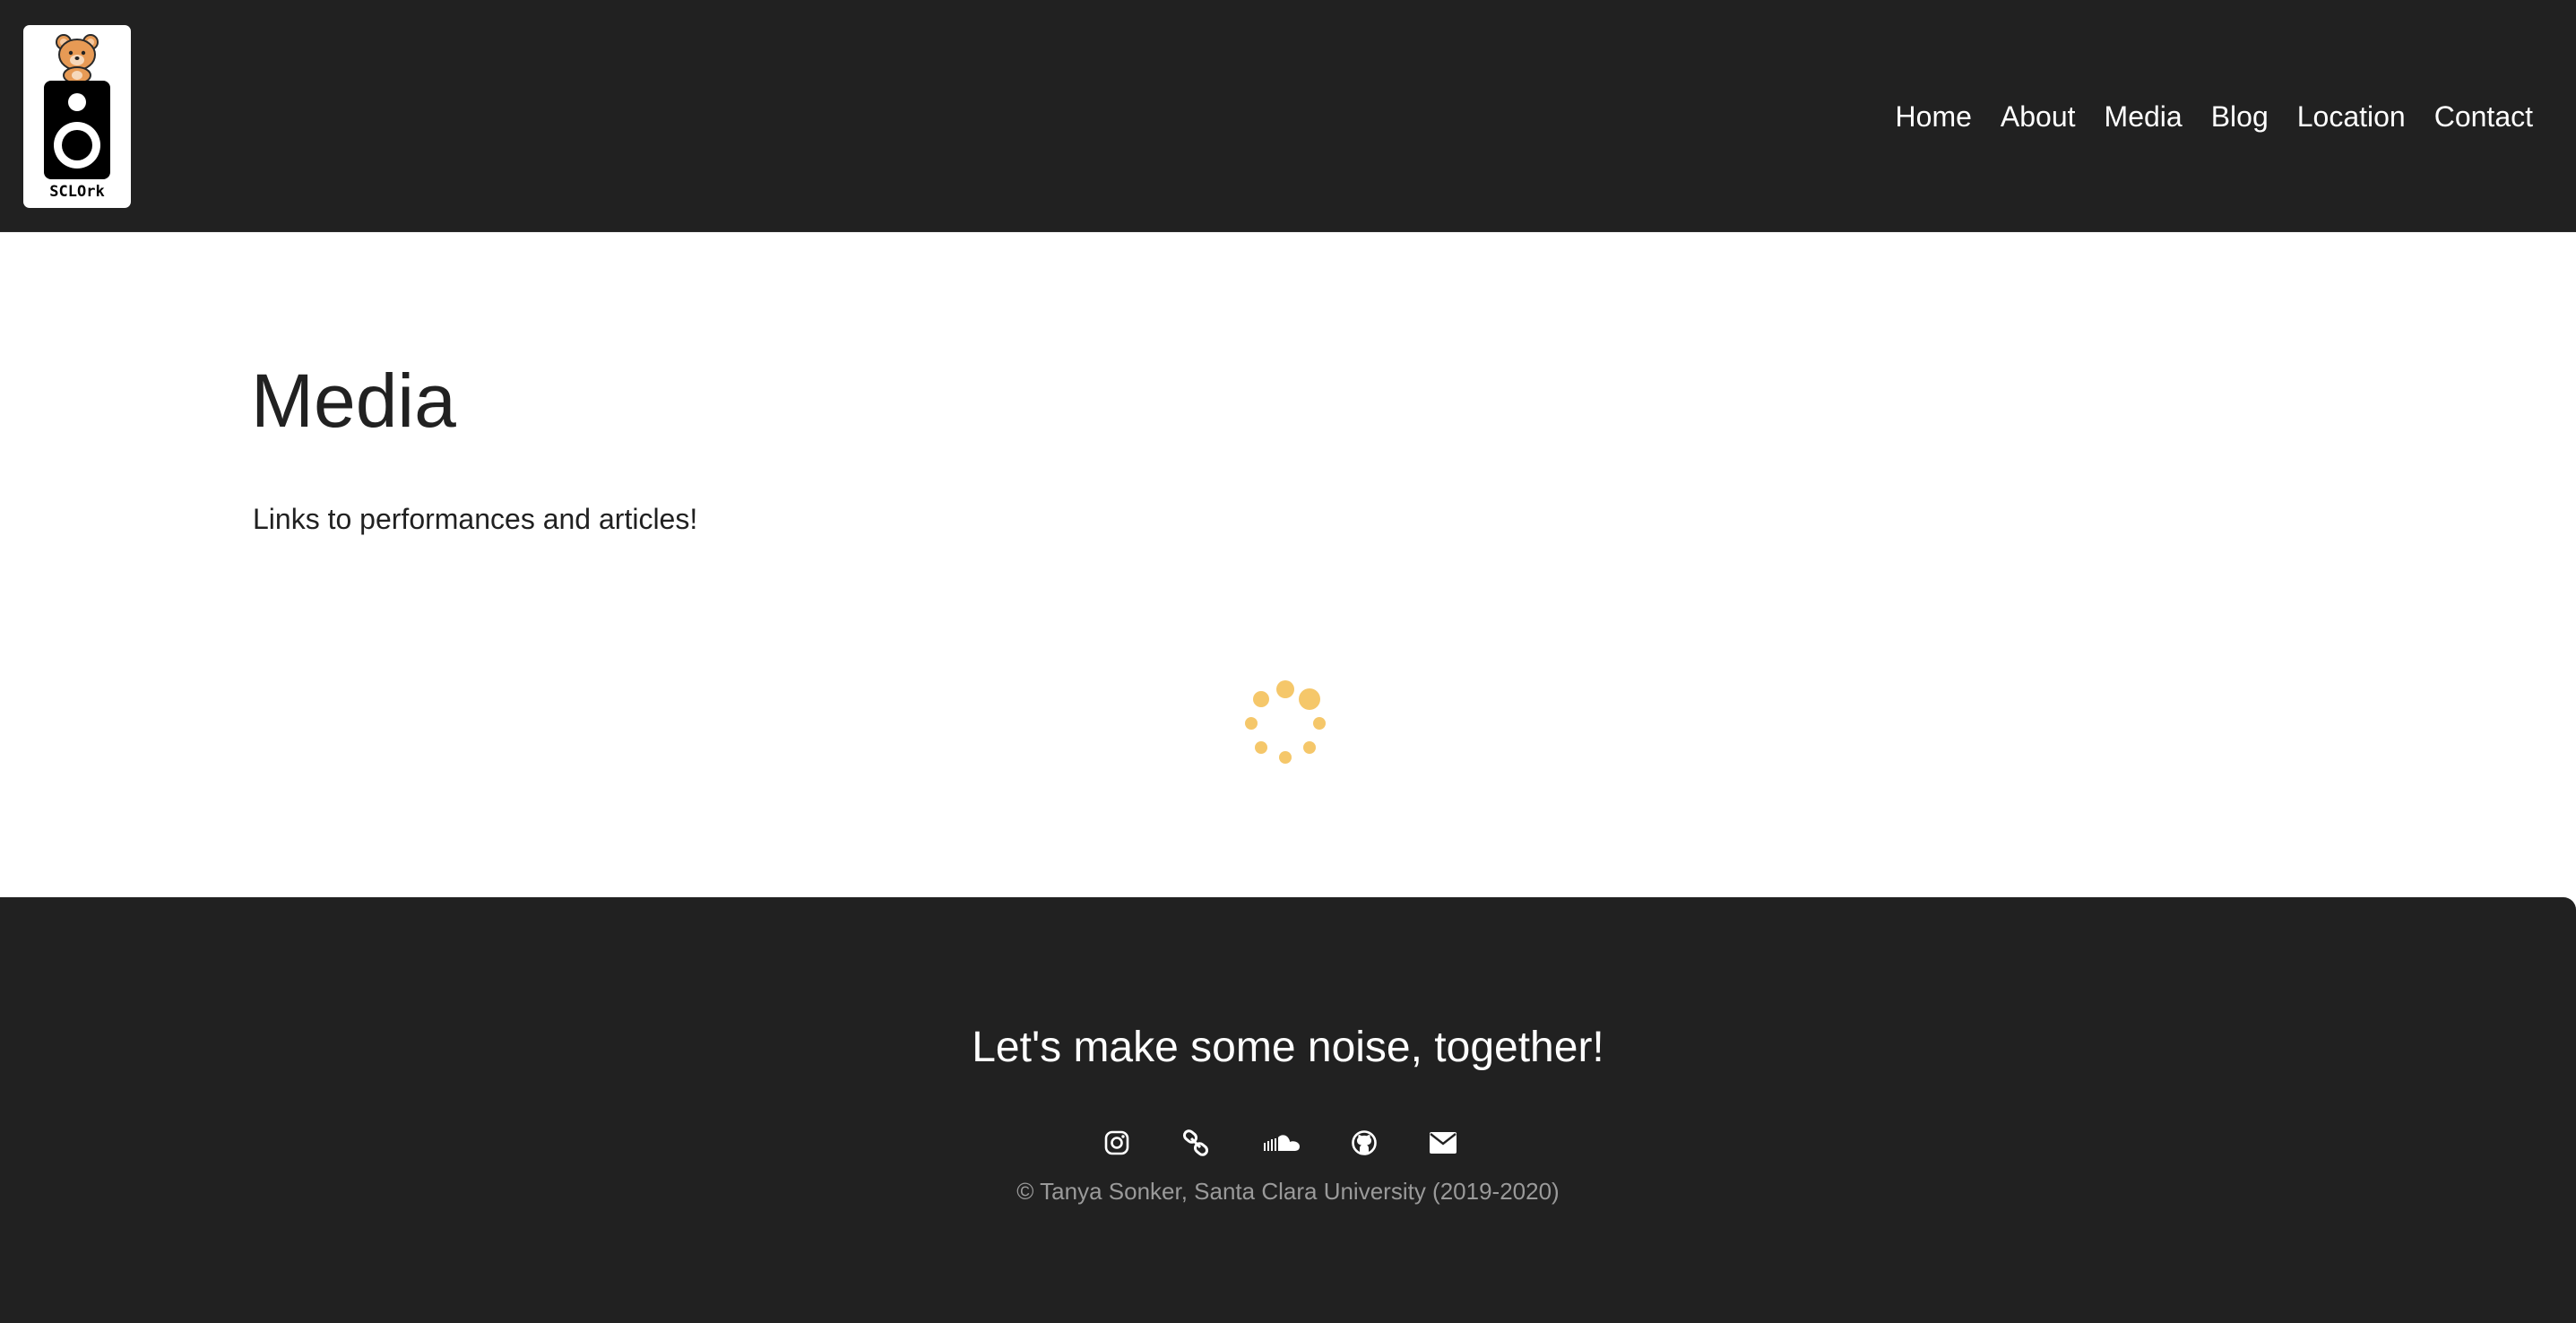 This screenshot has height=1323, width=2576. What do you see at coordinates (1364, 1143) in the screenshot?
I see `github-icon` at bounding box center [1364, 1143].